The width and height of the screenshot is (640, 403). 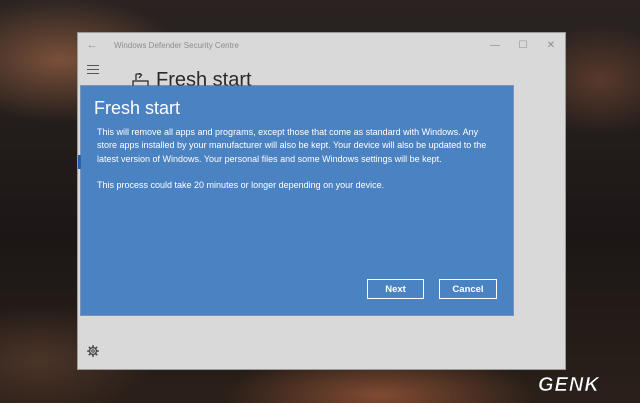 I want to click on cancel-button: Cancel, so click(x=468, y=289).